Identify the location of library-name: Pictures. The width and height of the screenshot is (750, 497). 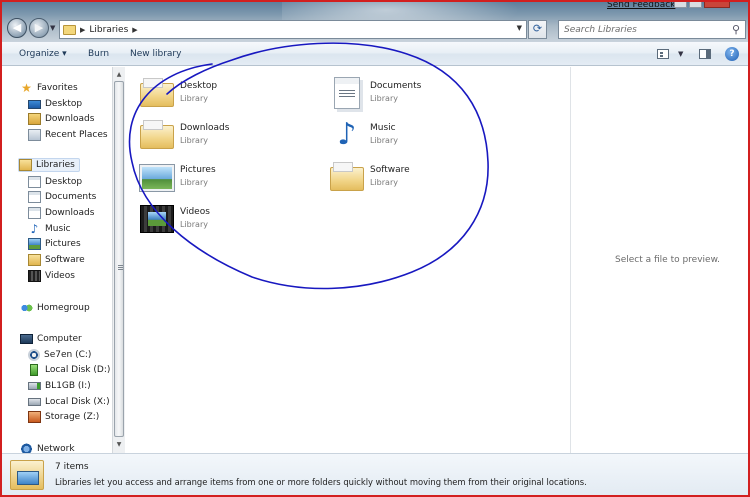
(198, 170).